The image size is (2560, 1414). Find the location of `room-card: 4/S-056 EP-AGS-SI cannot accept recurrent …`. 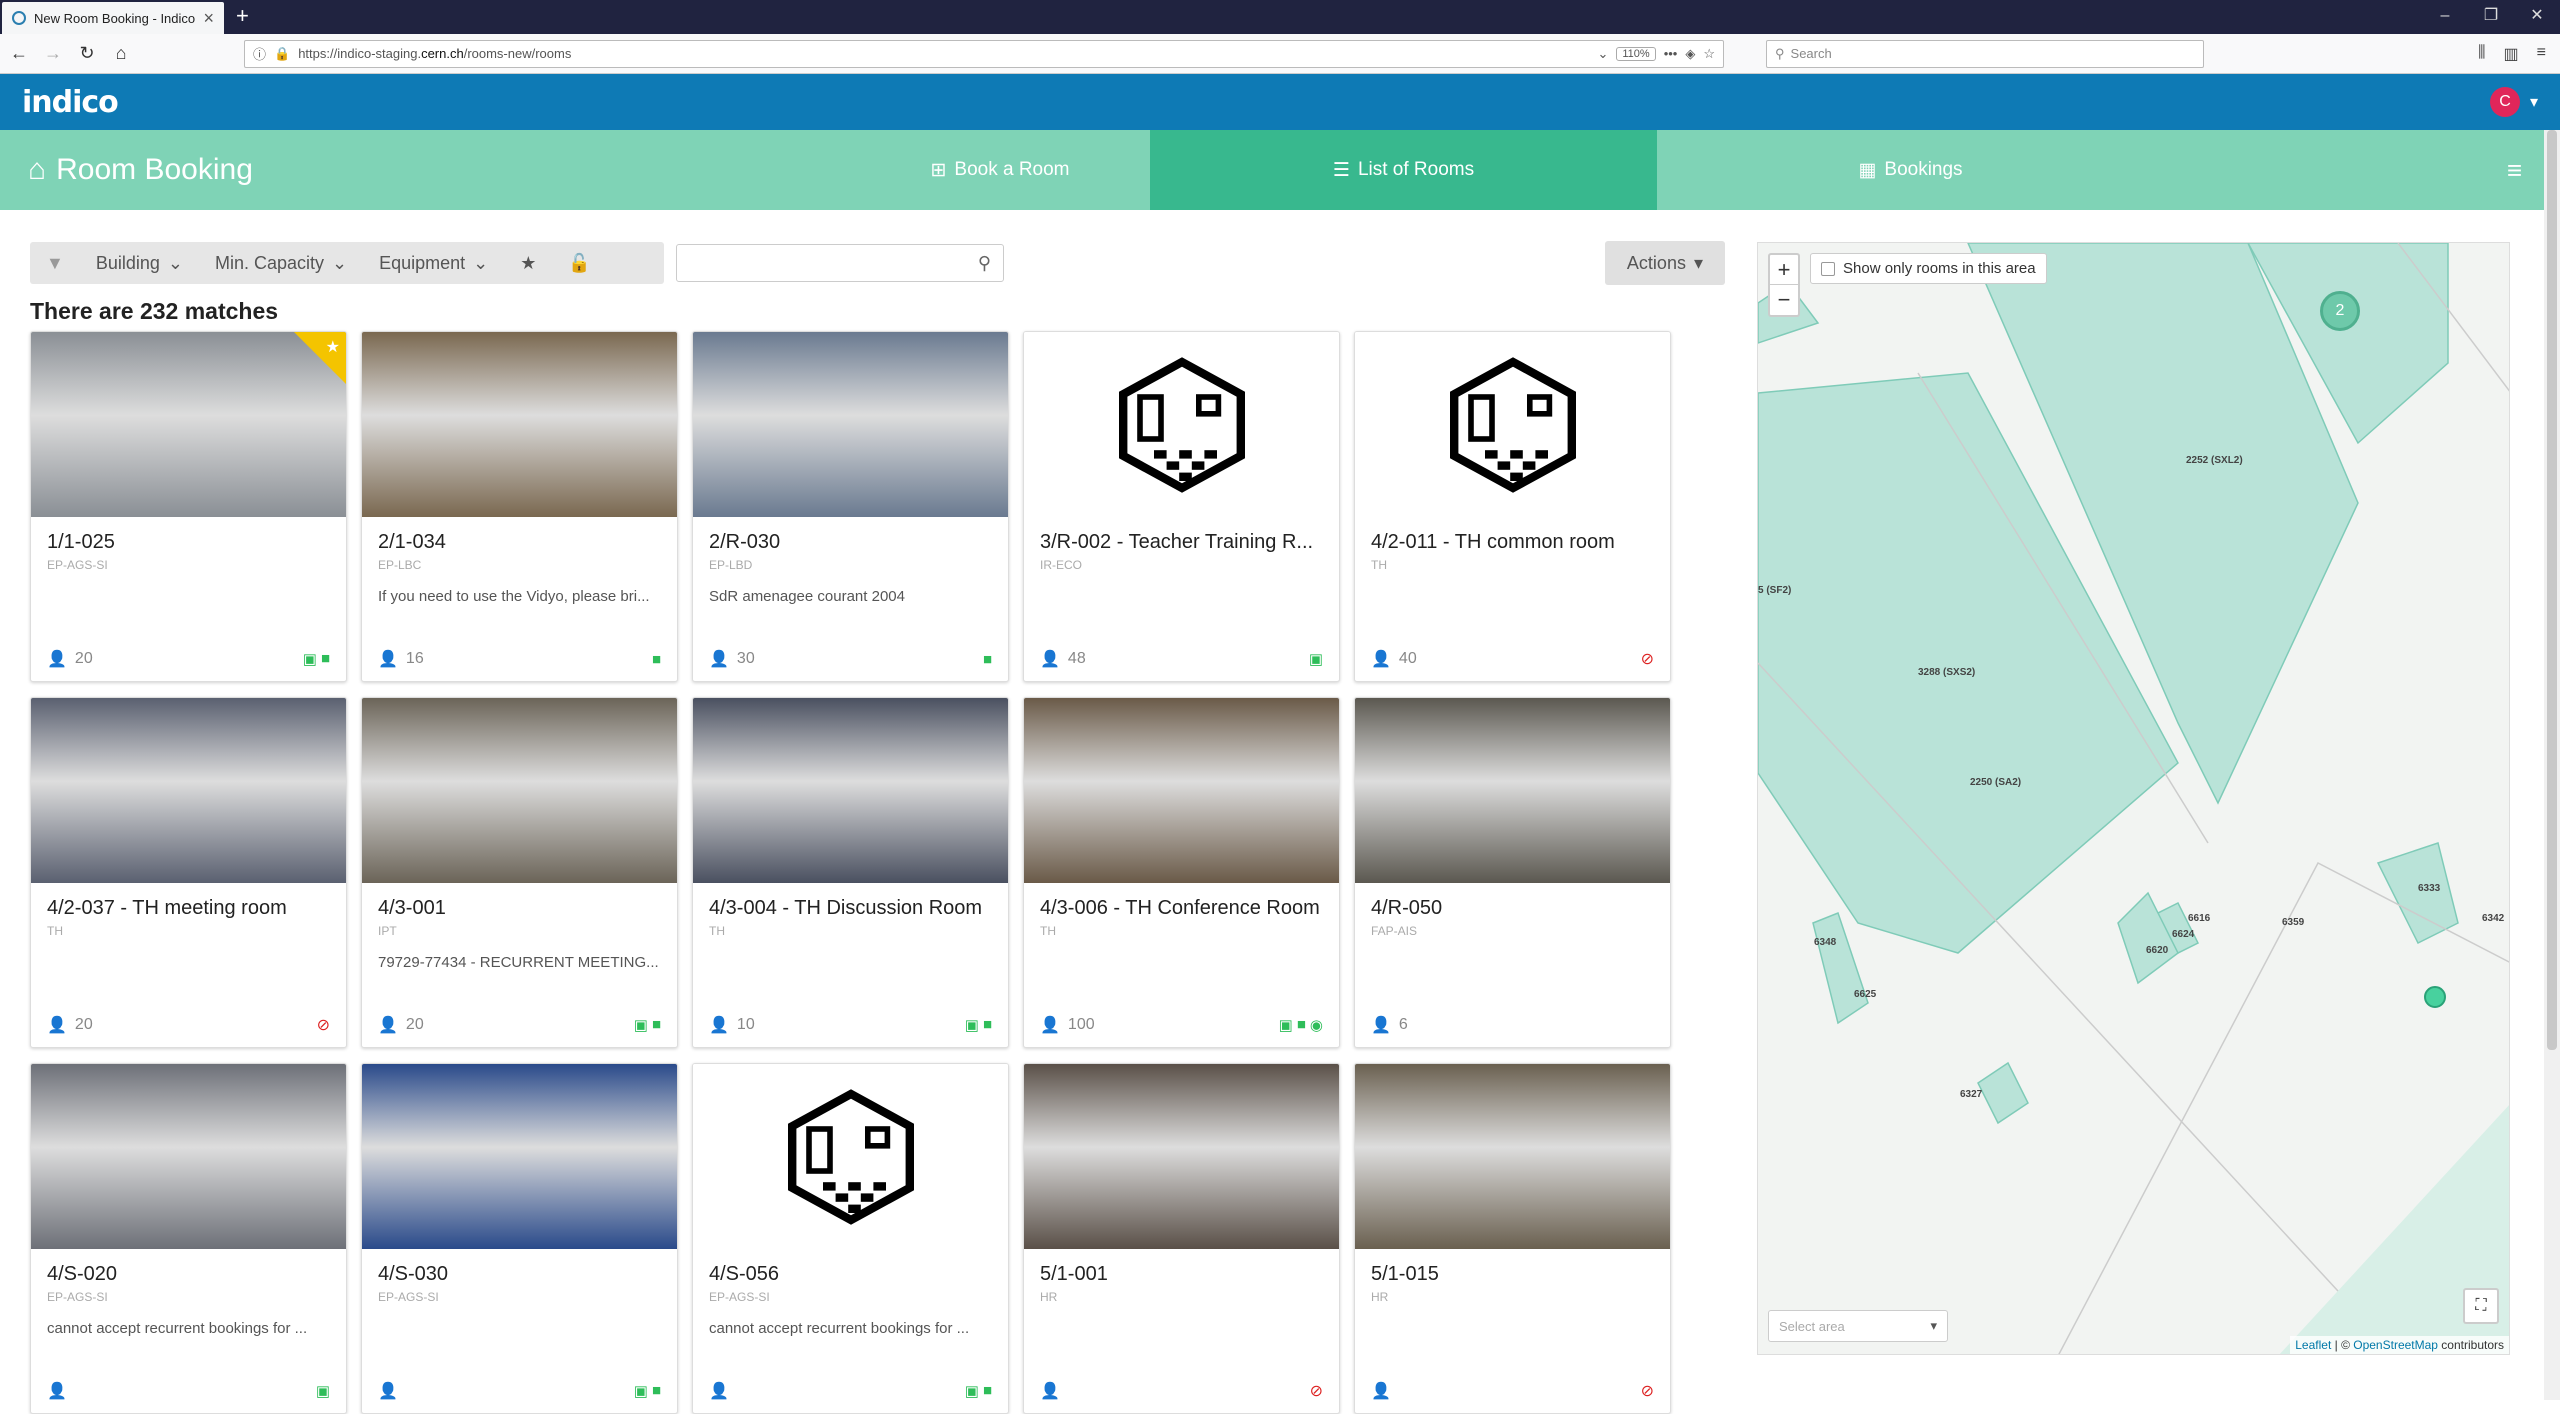

room-card: 4/S-056 EP-AGS-SI cannot accept recurrent … is located at coordinates (850, 1238).